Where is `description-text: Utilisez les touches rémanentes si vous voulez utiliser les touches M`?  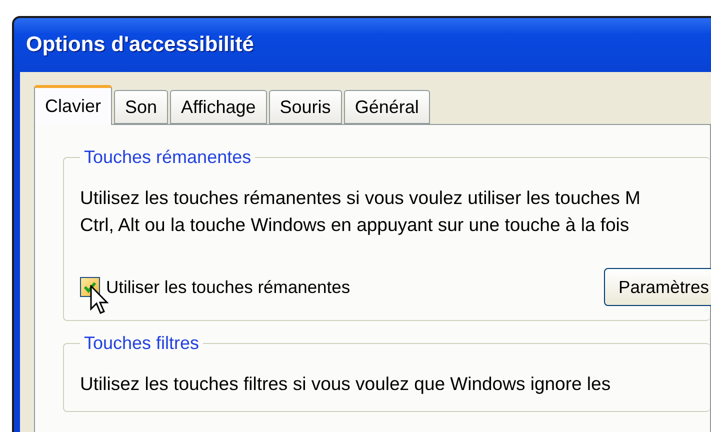 description-text: Utilisez les touches rémanentes si vous voulez utiliser les touches M is located at coordinates (361, 198).